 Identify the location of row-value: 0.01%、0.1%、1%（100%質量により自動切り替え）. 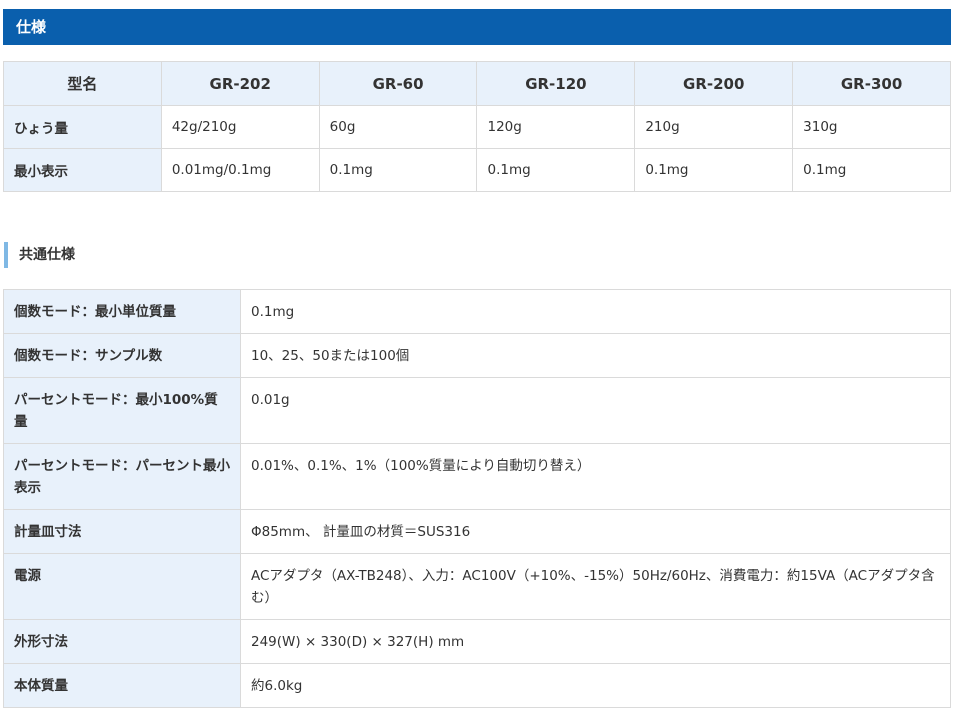
(595, 476).